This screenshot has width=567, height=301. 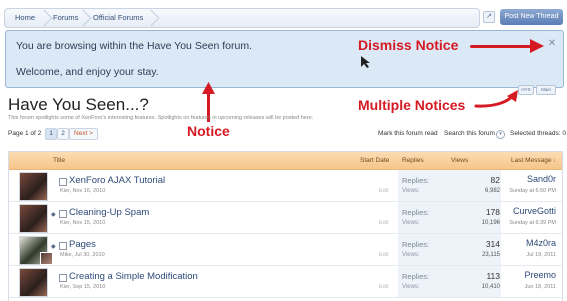 I want to click on mouse-cursor-icon, so click(x=365, y=62).